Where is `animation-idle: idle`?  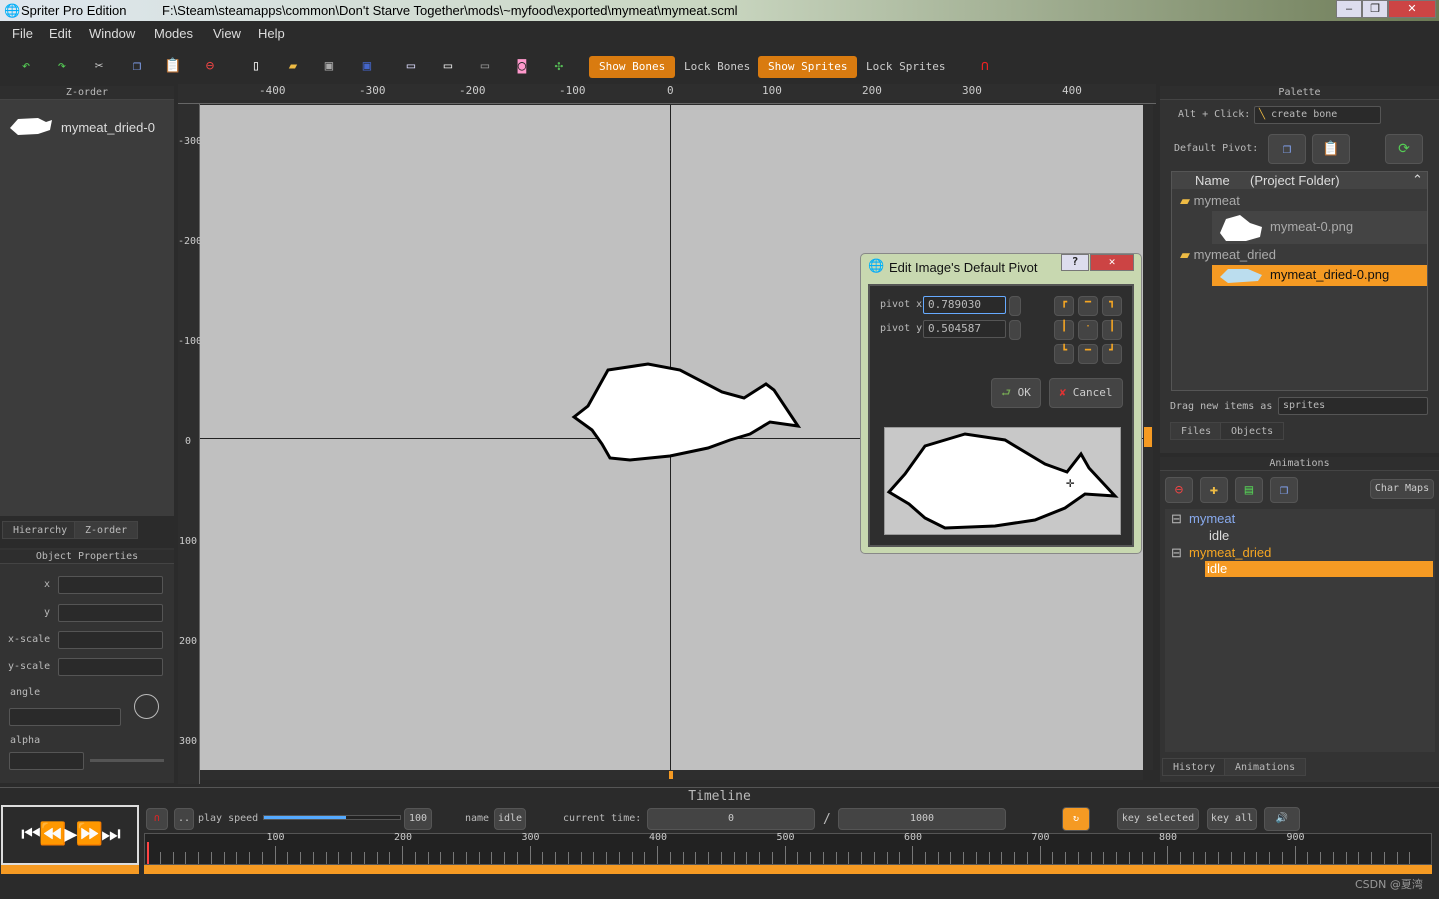
animation-idle: idle is located at coordinates (1219, 535).